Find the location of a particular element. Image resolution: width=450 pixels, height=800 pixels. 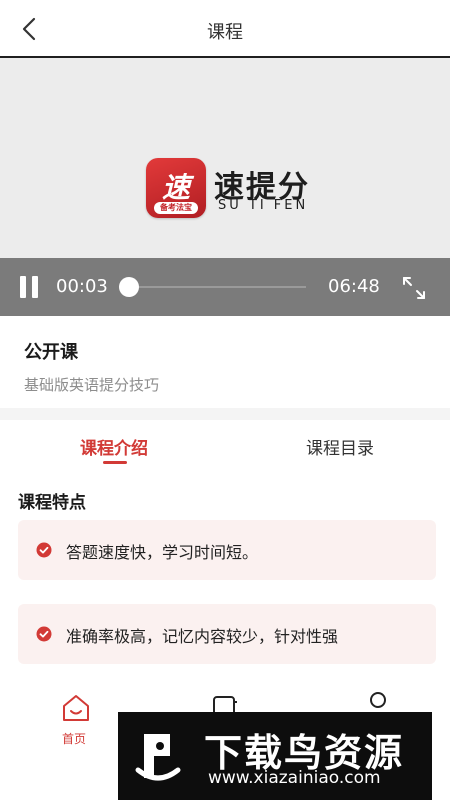

brand-logo: 速 备考法宝 速提分 SU TI FEN is located at coordinates (231, 189).